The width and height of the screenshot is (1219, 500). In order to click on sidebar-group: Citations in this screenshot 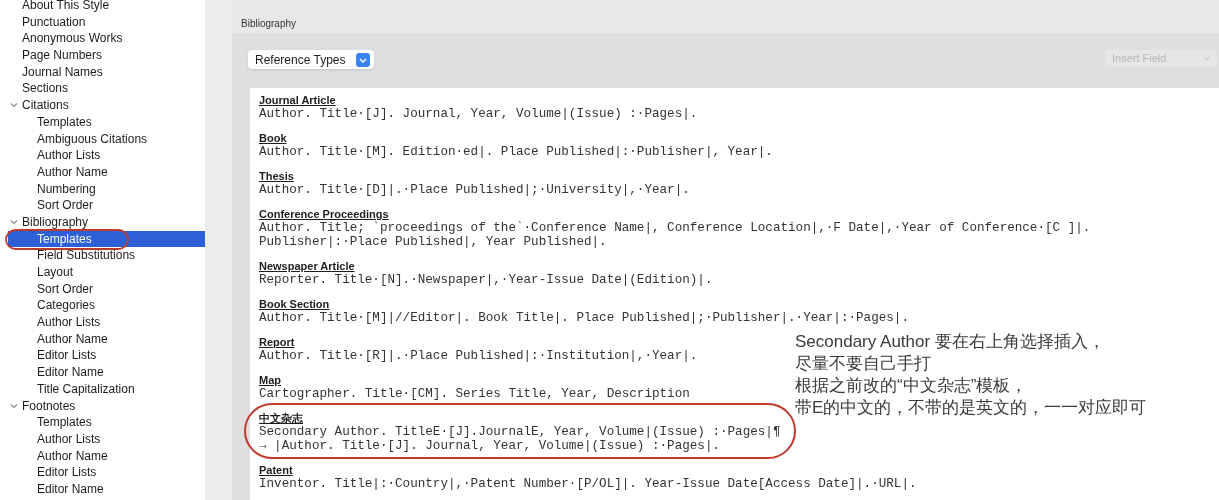, I will do `click(106, 105)`.